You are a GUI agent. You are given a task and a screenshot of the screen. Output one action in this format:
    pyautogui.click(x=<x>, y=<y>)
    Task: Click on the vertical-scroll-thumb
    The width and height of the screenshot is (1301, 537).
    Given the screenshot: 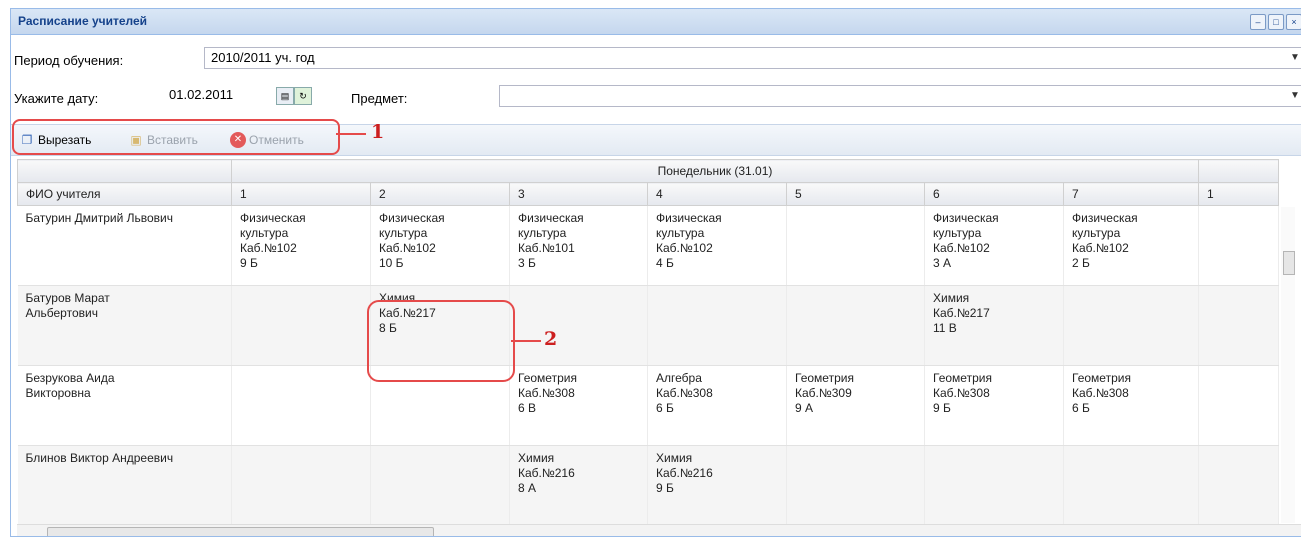 What is the action you would take?
    pyautogui.click(x=1289, y=263)
    